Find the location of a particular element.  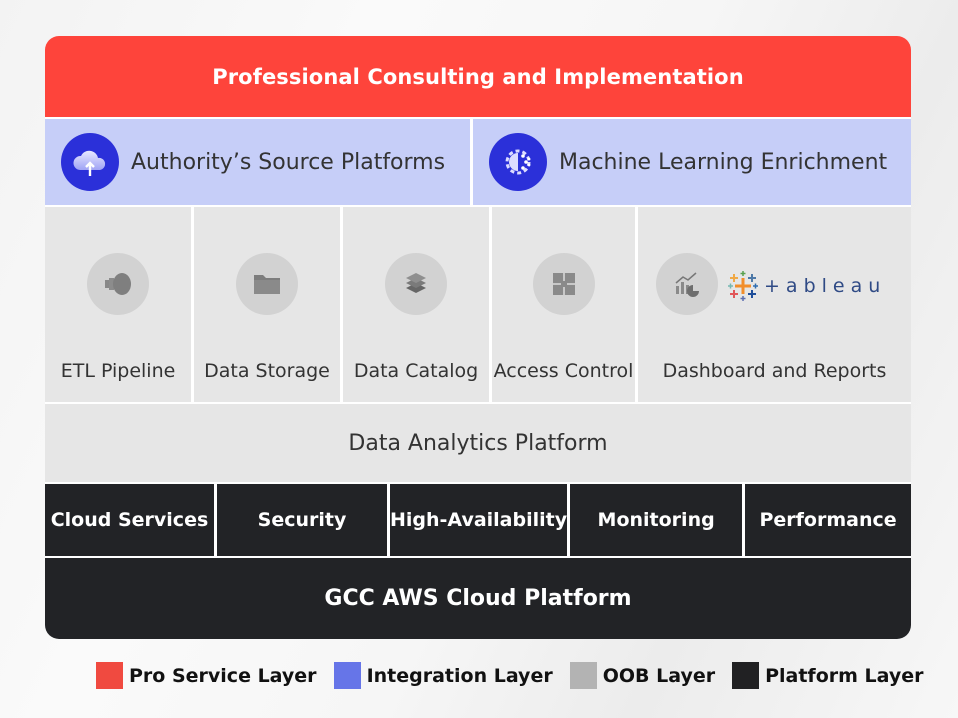

legend-item-integration: Integration Layer is located at coordinates (443, 675).